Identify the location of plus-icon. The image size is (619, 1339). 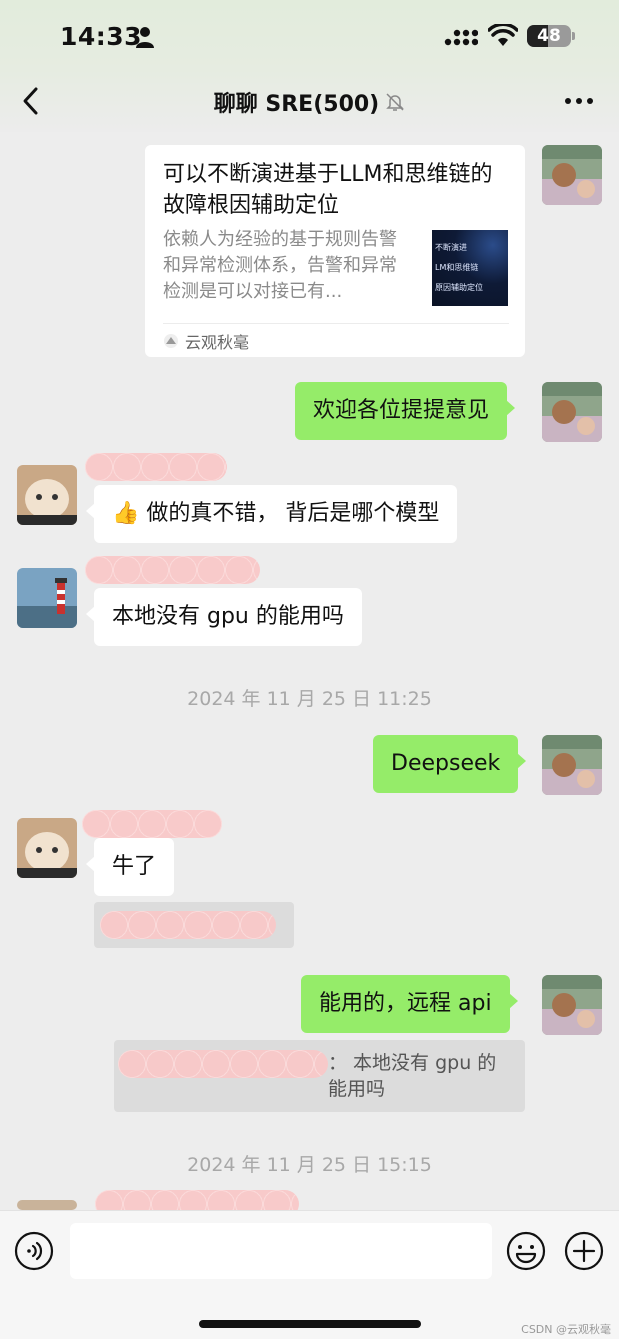
(584, 1251).